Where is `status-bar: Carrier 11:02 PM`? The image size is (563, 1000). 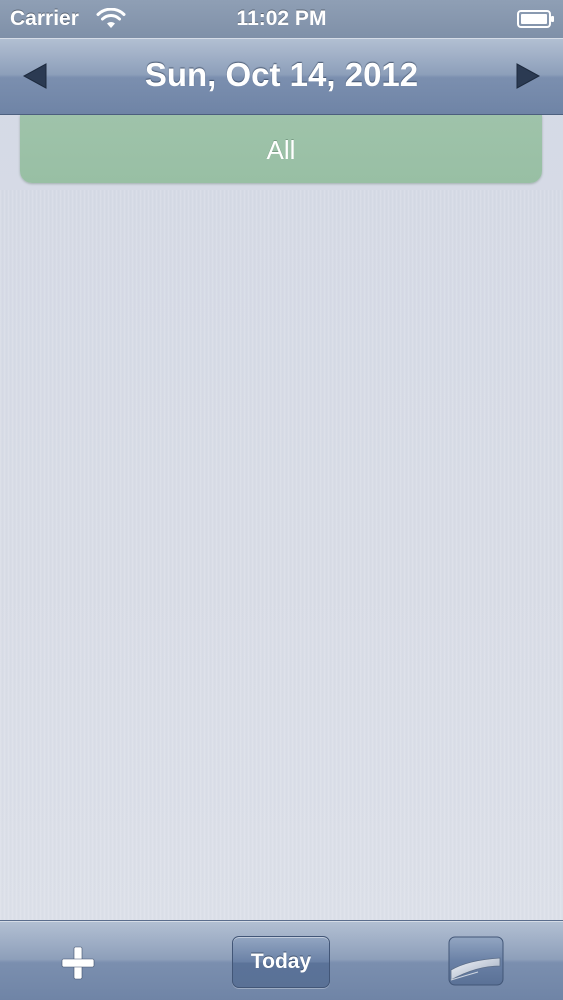
status-bar: Carrier 11:02 PM is located at coordinates (281, 19).